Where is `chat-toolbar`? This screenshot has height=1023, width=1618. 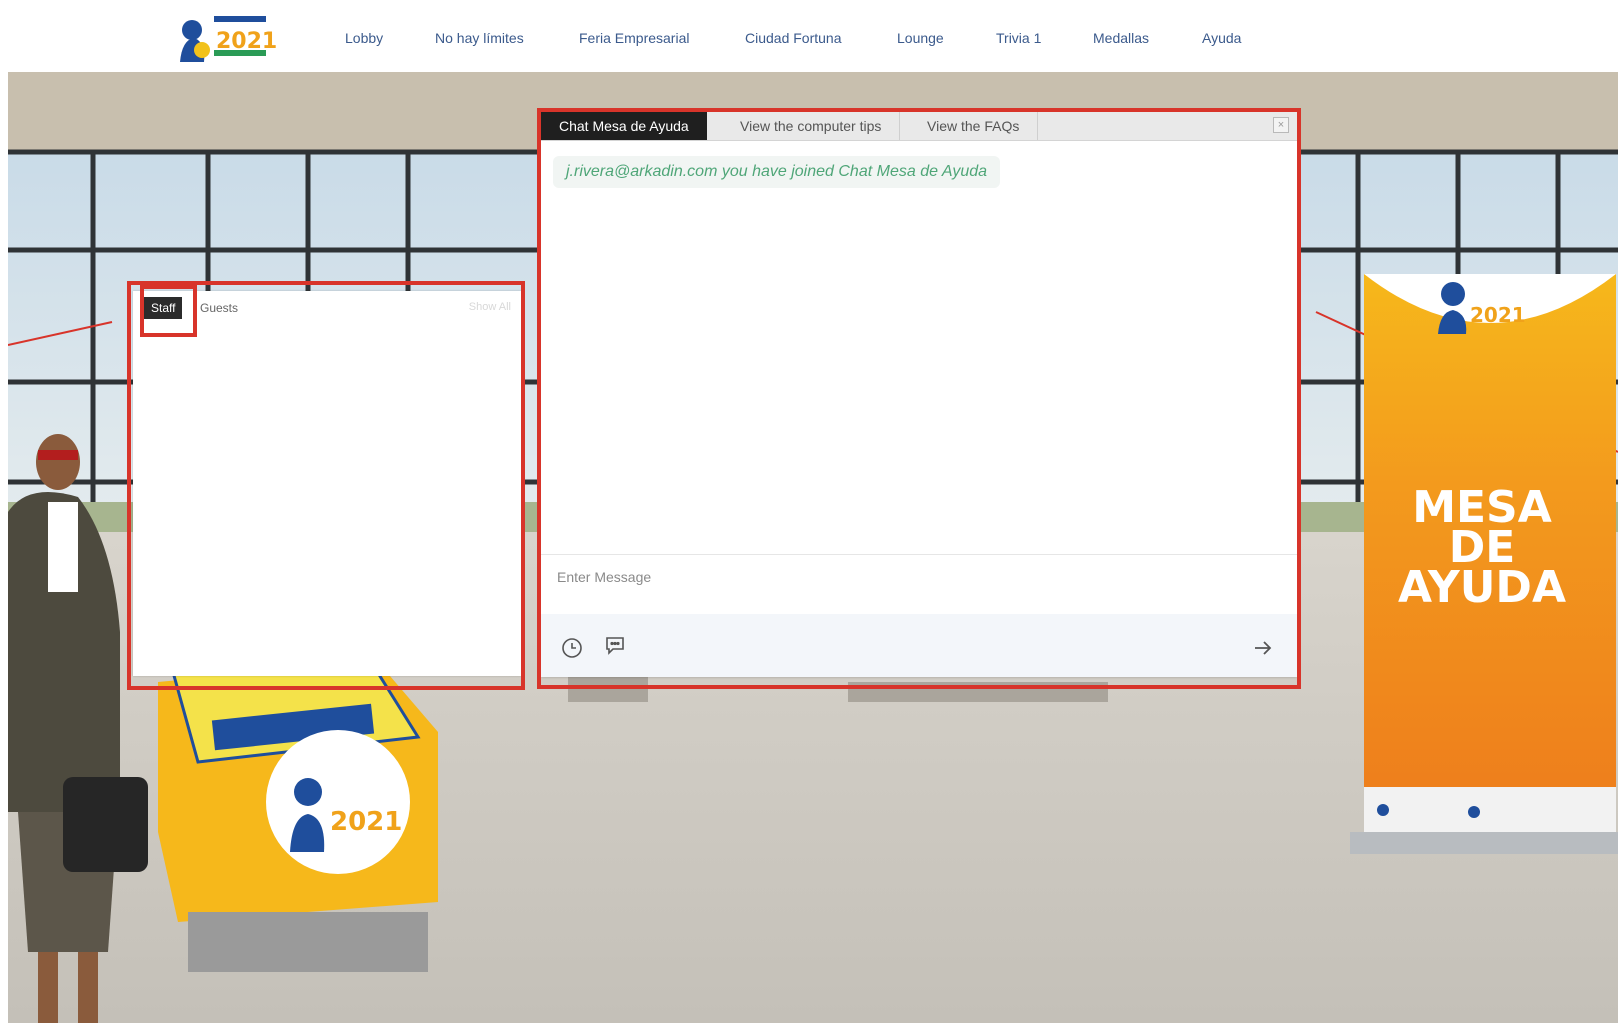
chat-toolbar is located at coordinates (919, 645).